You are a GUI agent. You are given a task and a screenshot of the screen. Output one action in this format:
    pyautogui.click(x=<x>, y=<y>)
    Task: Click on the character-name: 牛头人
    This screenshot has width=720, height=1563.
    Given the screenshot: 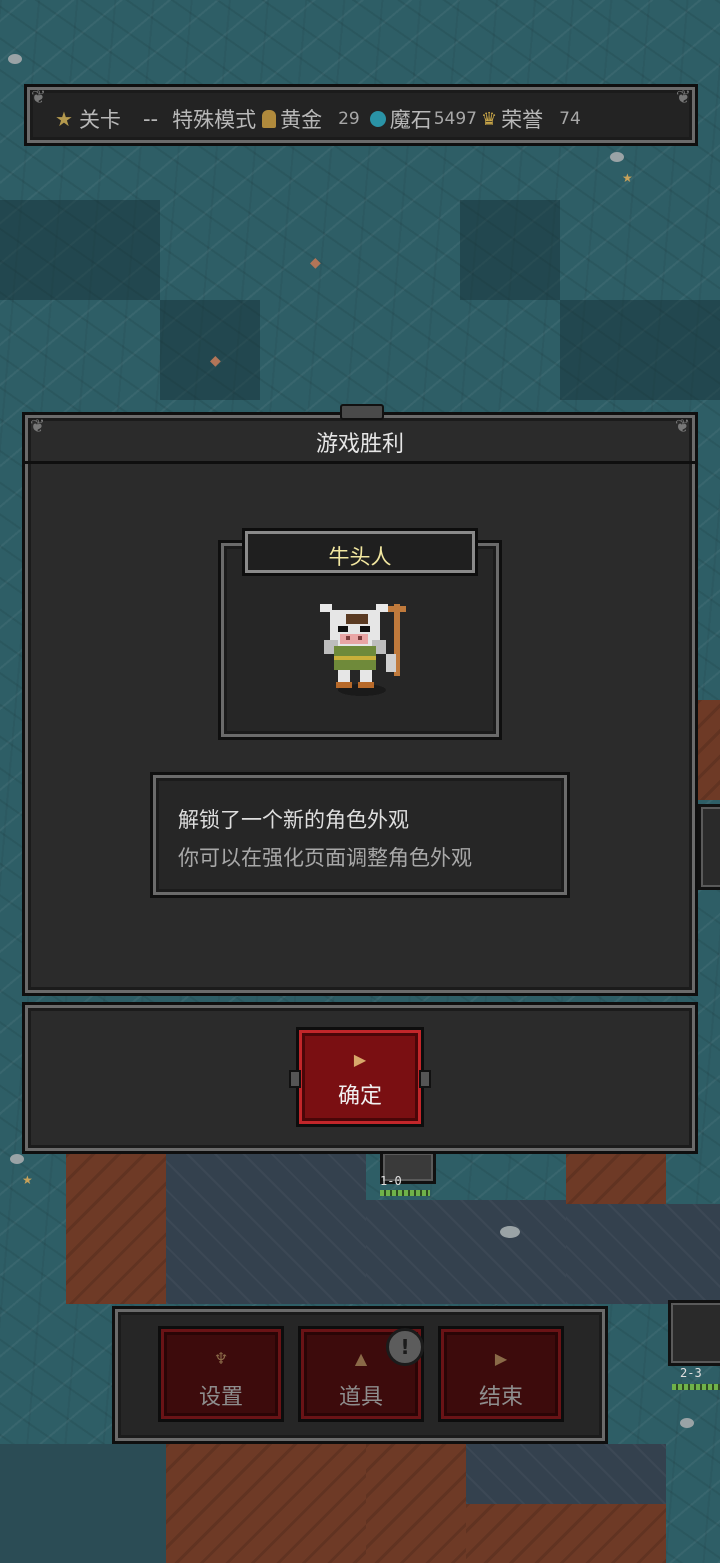 What is the action you would take?
    pyautogui.click(x=360, y=557)
    